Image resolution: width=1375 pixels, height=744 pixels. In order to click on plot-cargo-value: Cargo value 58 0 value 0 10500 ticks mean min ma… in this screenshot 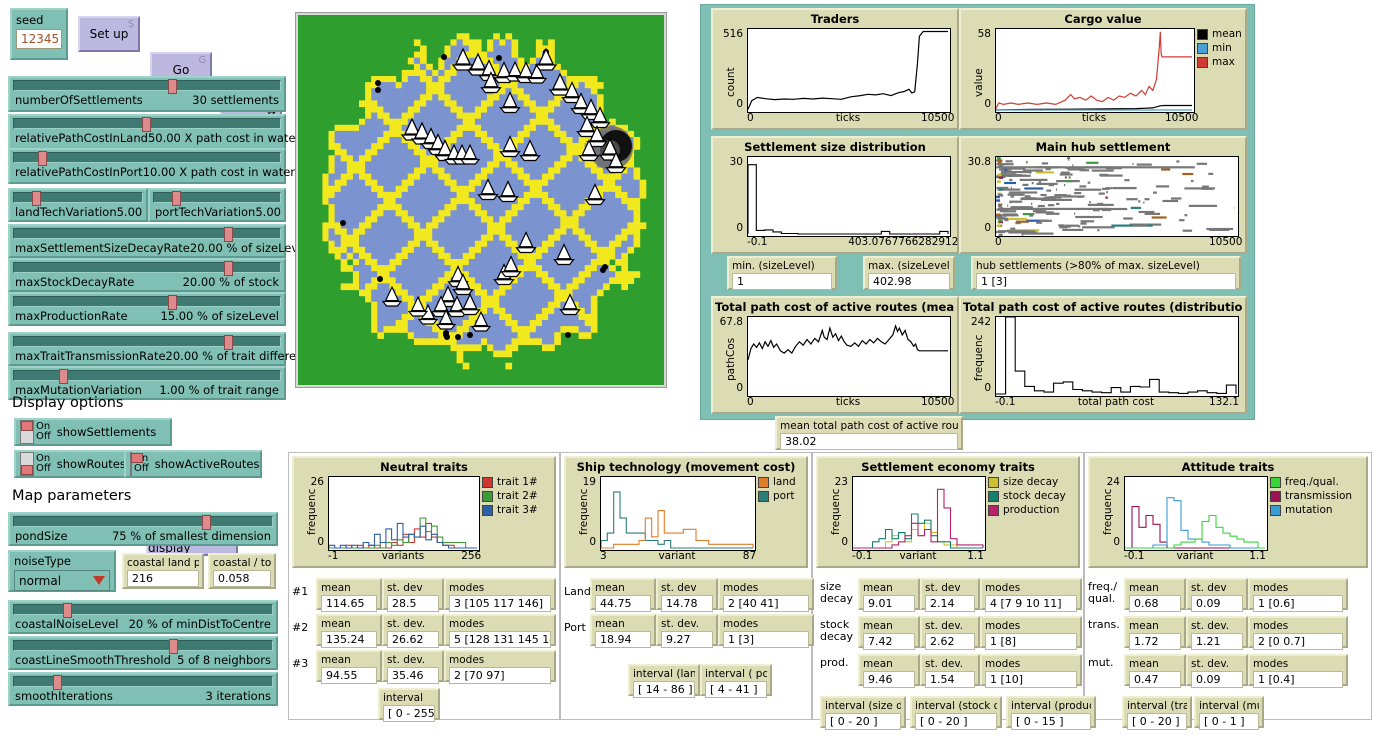, I will do `click(1103, 69)`.